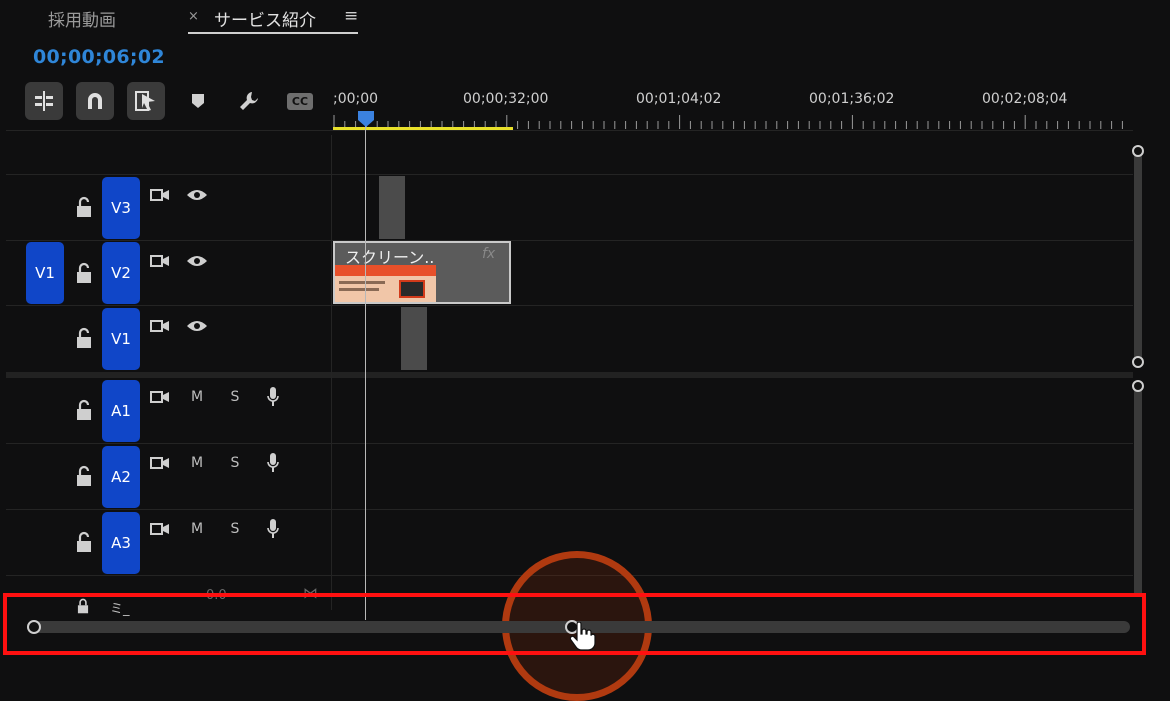 This screenshot has width=1170, height=701. Describe the element at coordinates (506, 99) in the screenshot. I see `ruler-label: 00;00;32;00` at that location.